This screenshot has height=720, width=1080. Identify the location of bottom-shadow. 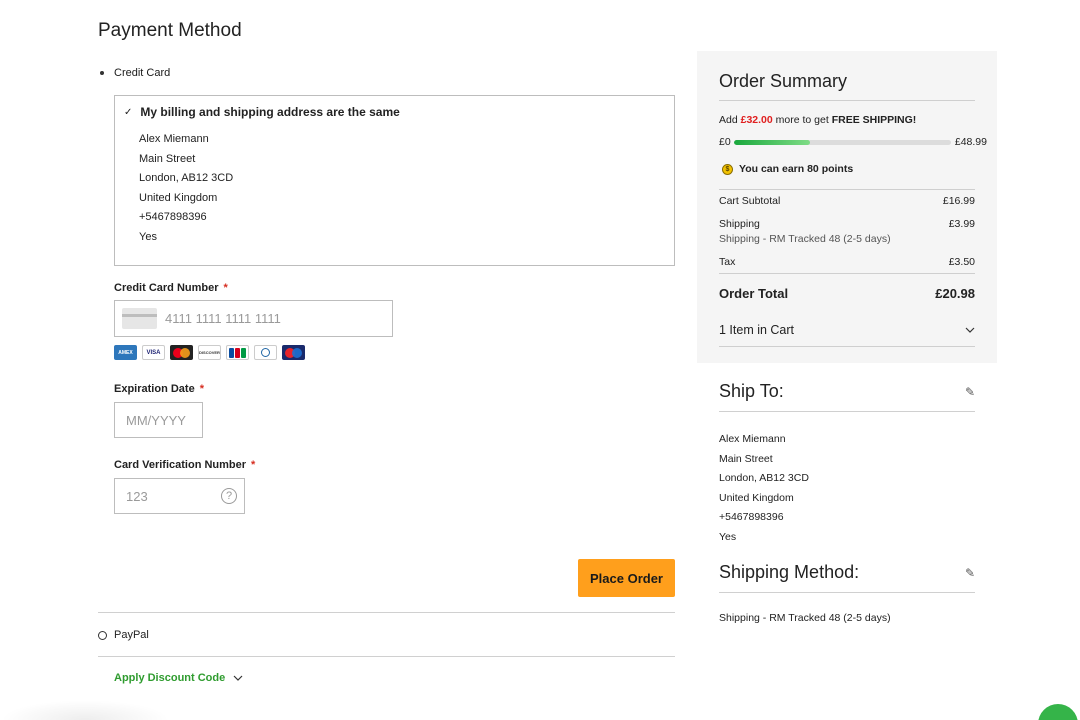
(85, 710).